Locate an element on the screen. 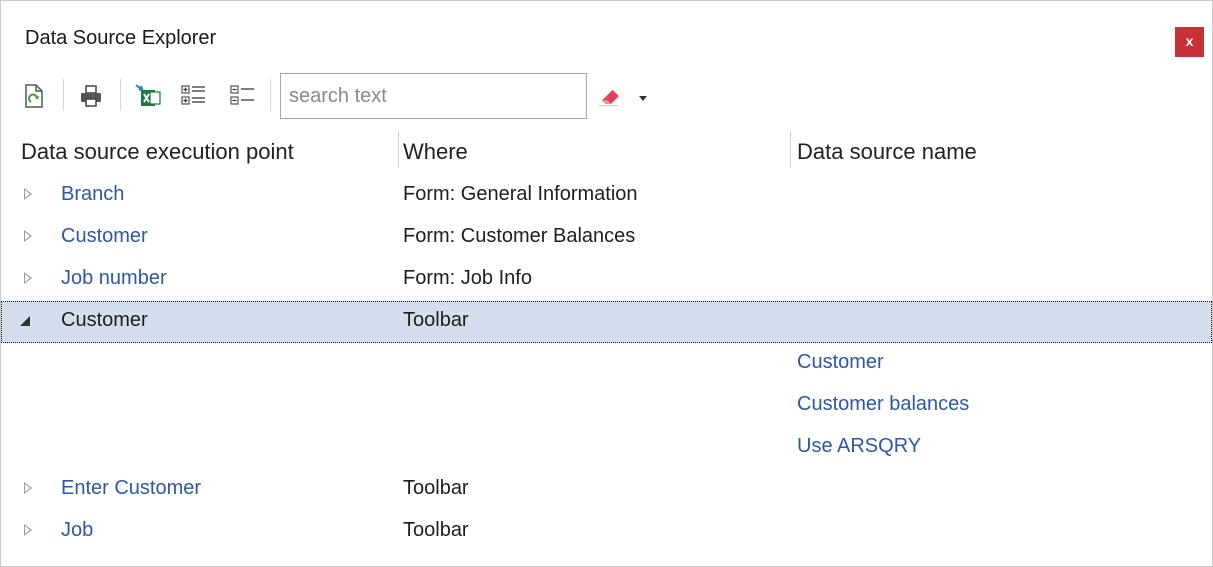 Image resolution: width=1213 pixels, height=567 pixels. search-input is located at coordinates (433, 96).